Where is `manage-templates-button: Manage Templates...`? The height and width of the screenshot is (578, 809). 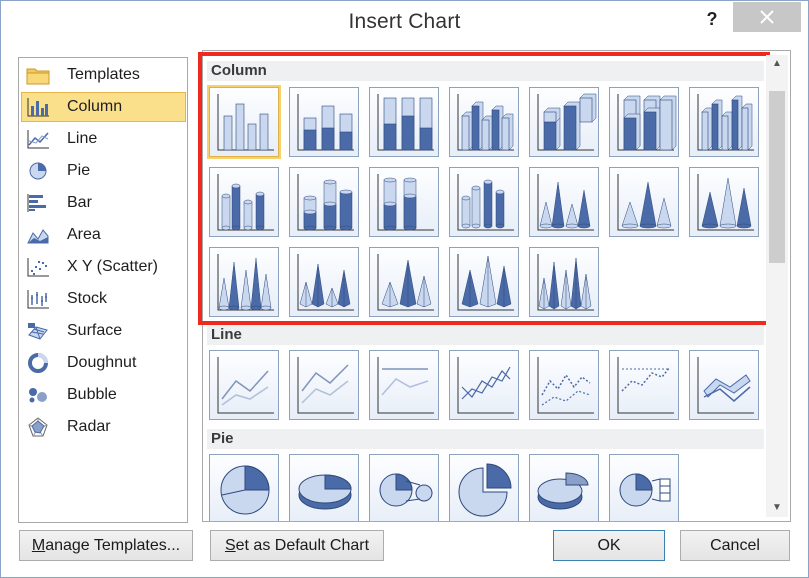
manage-templates-button: Manage Templates... is located at coordinates (106, 545).